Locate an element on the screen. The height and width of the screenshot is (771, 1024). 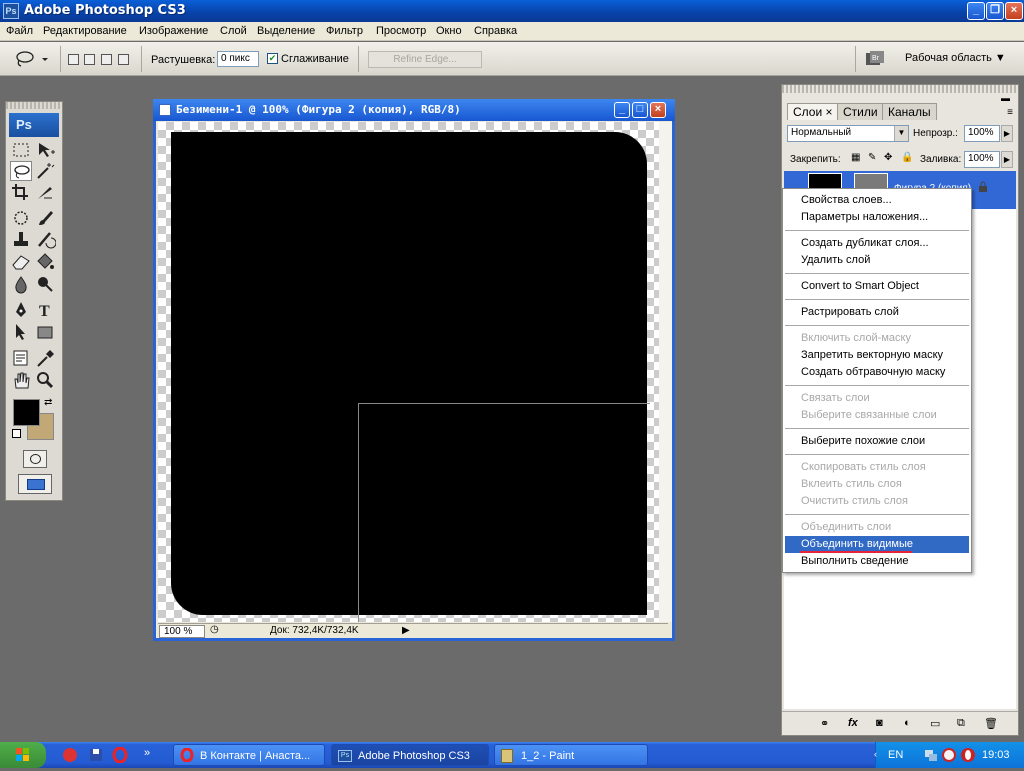
tray-app-icon is located at coordinates (949, 755).